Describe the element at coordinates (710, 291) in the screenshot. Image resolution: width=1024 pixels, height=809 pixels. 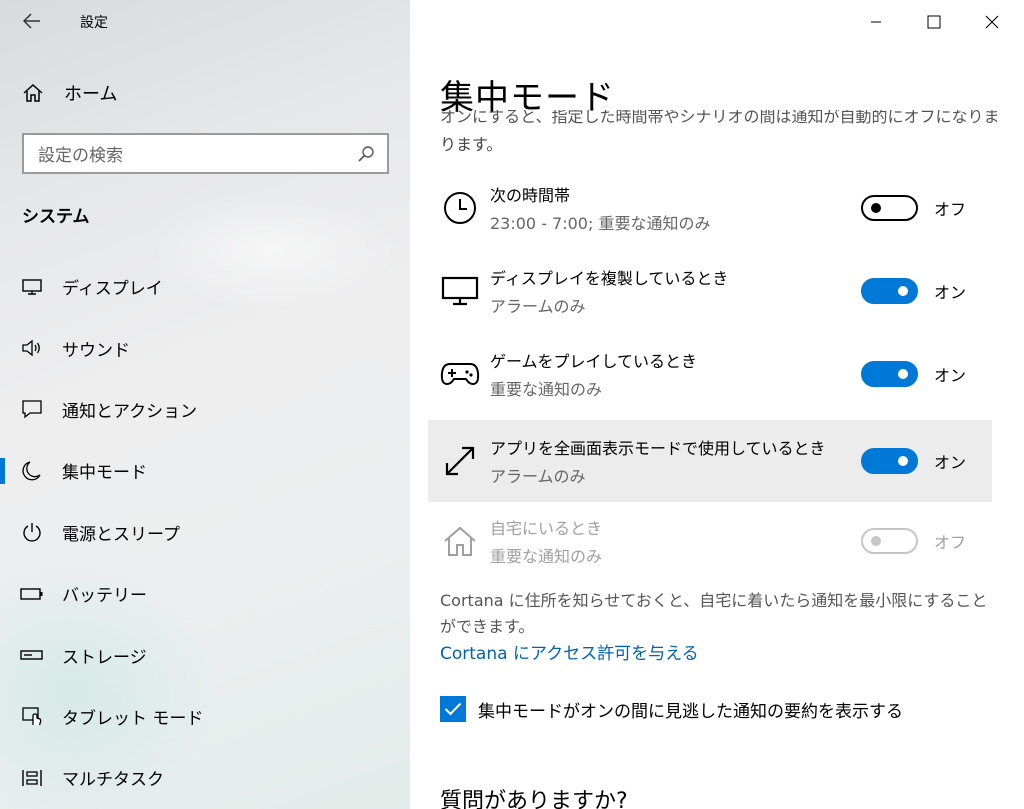
I see `rule-duplicating-display: ディスプレイを複製しているとき アラームのみ オン` at that location.